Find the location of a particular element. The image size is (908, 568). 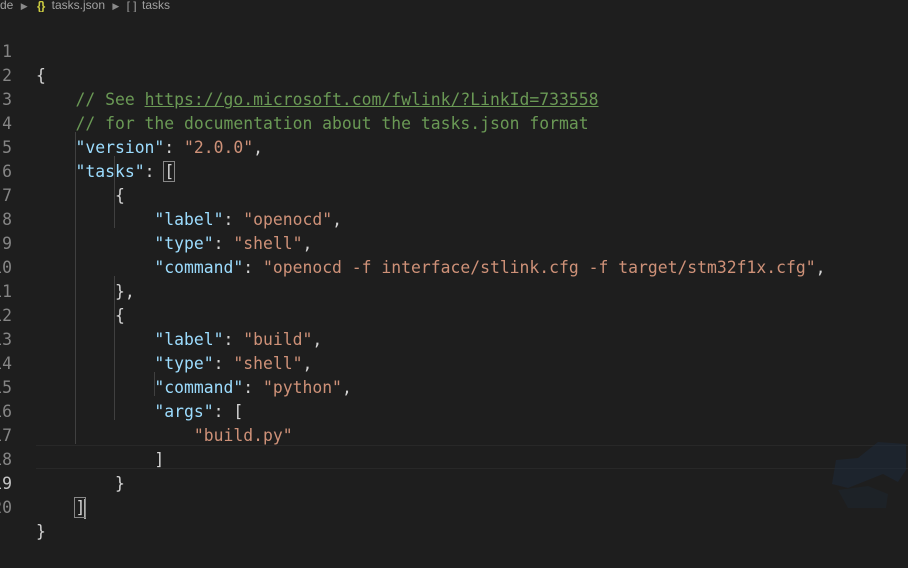

array-icon: [ ] is located at coordinates (131, 6).